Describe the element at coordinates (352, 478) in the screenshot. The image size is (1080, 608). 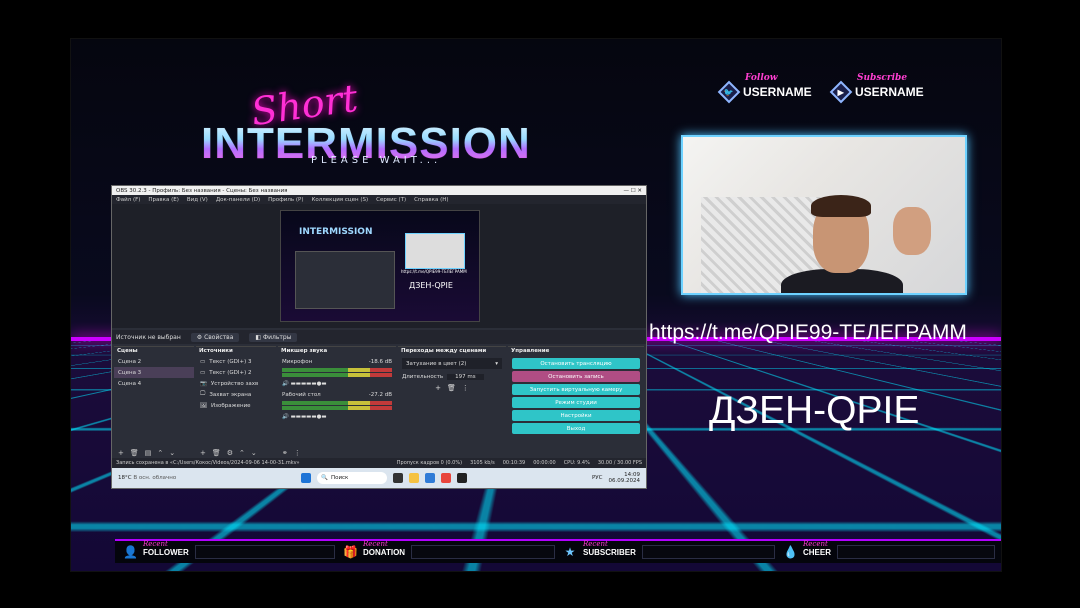
I see `taskbar-search: 🔍 Поиск` at that location.